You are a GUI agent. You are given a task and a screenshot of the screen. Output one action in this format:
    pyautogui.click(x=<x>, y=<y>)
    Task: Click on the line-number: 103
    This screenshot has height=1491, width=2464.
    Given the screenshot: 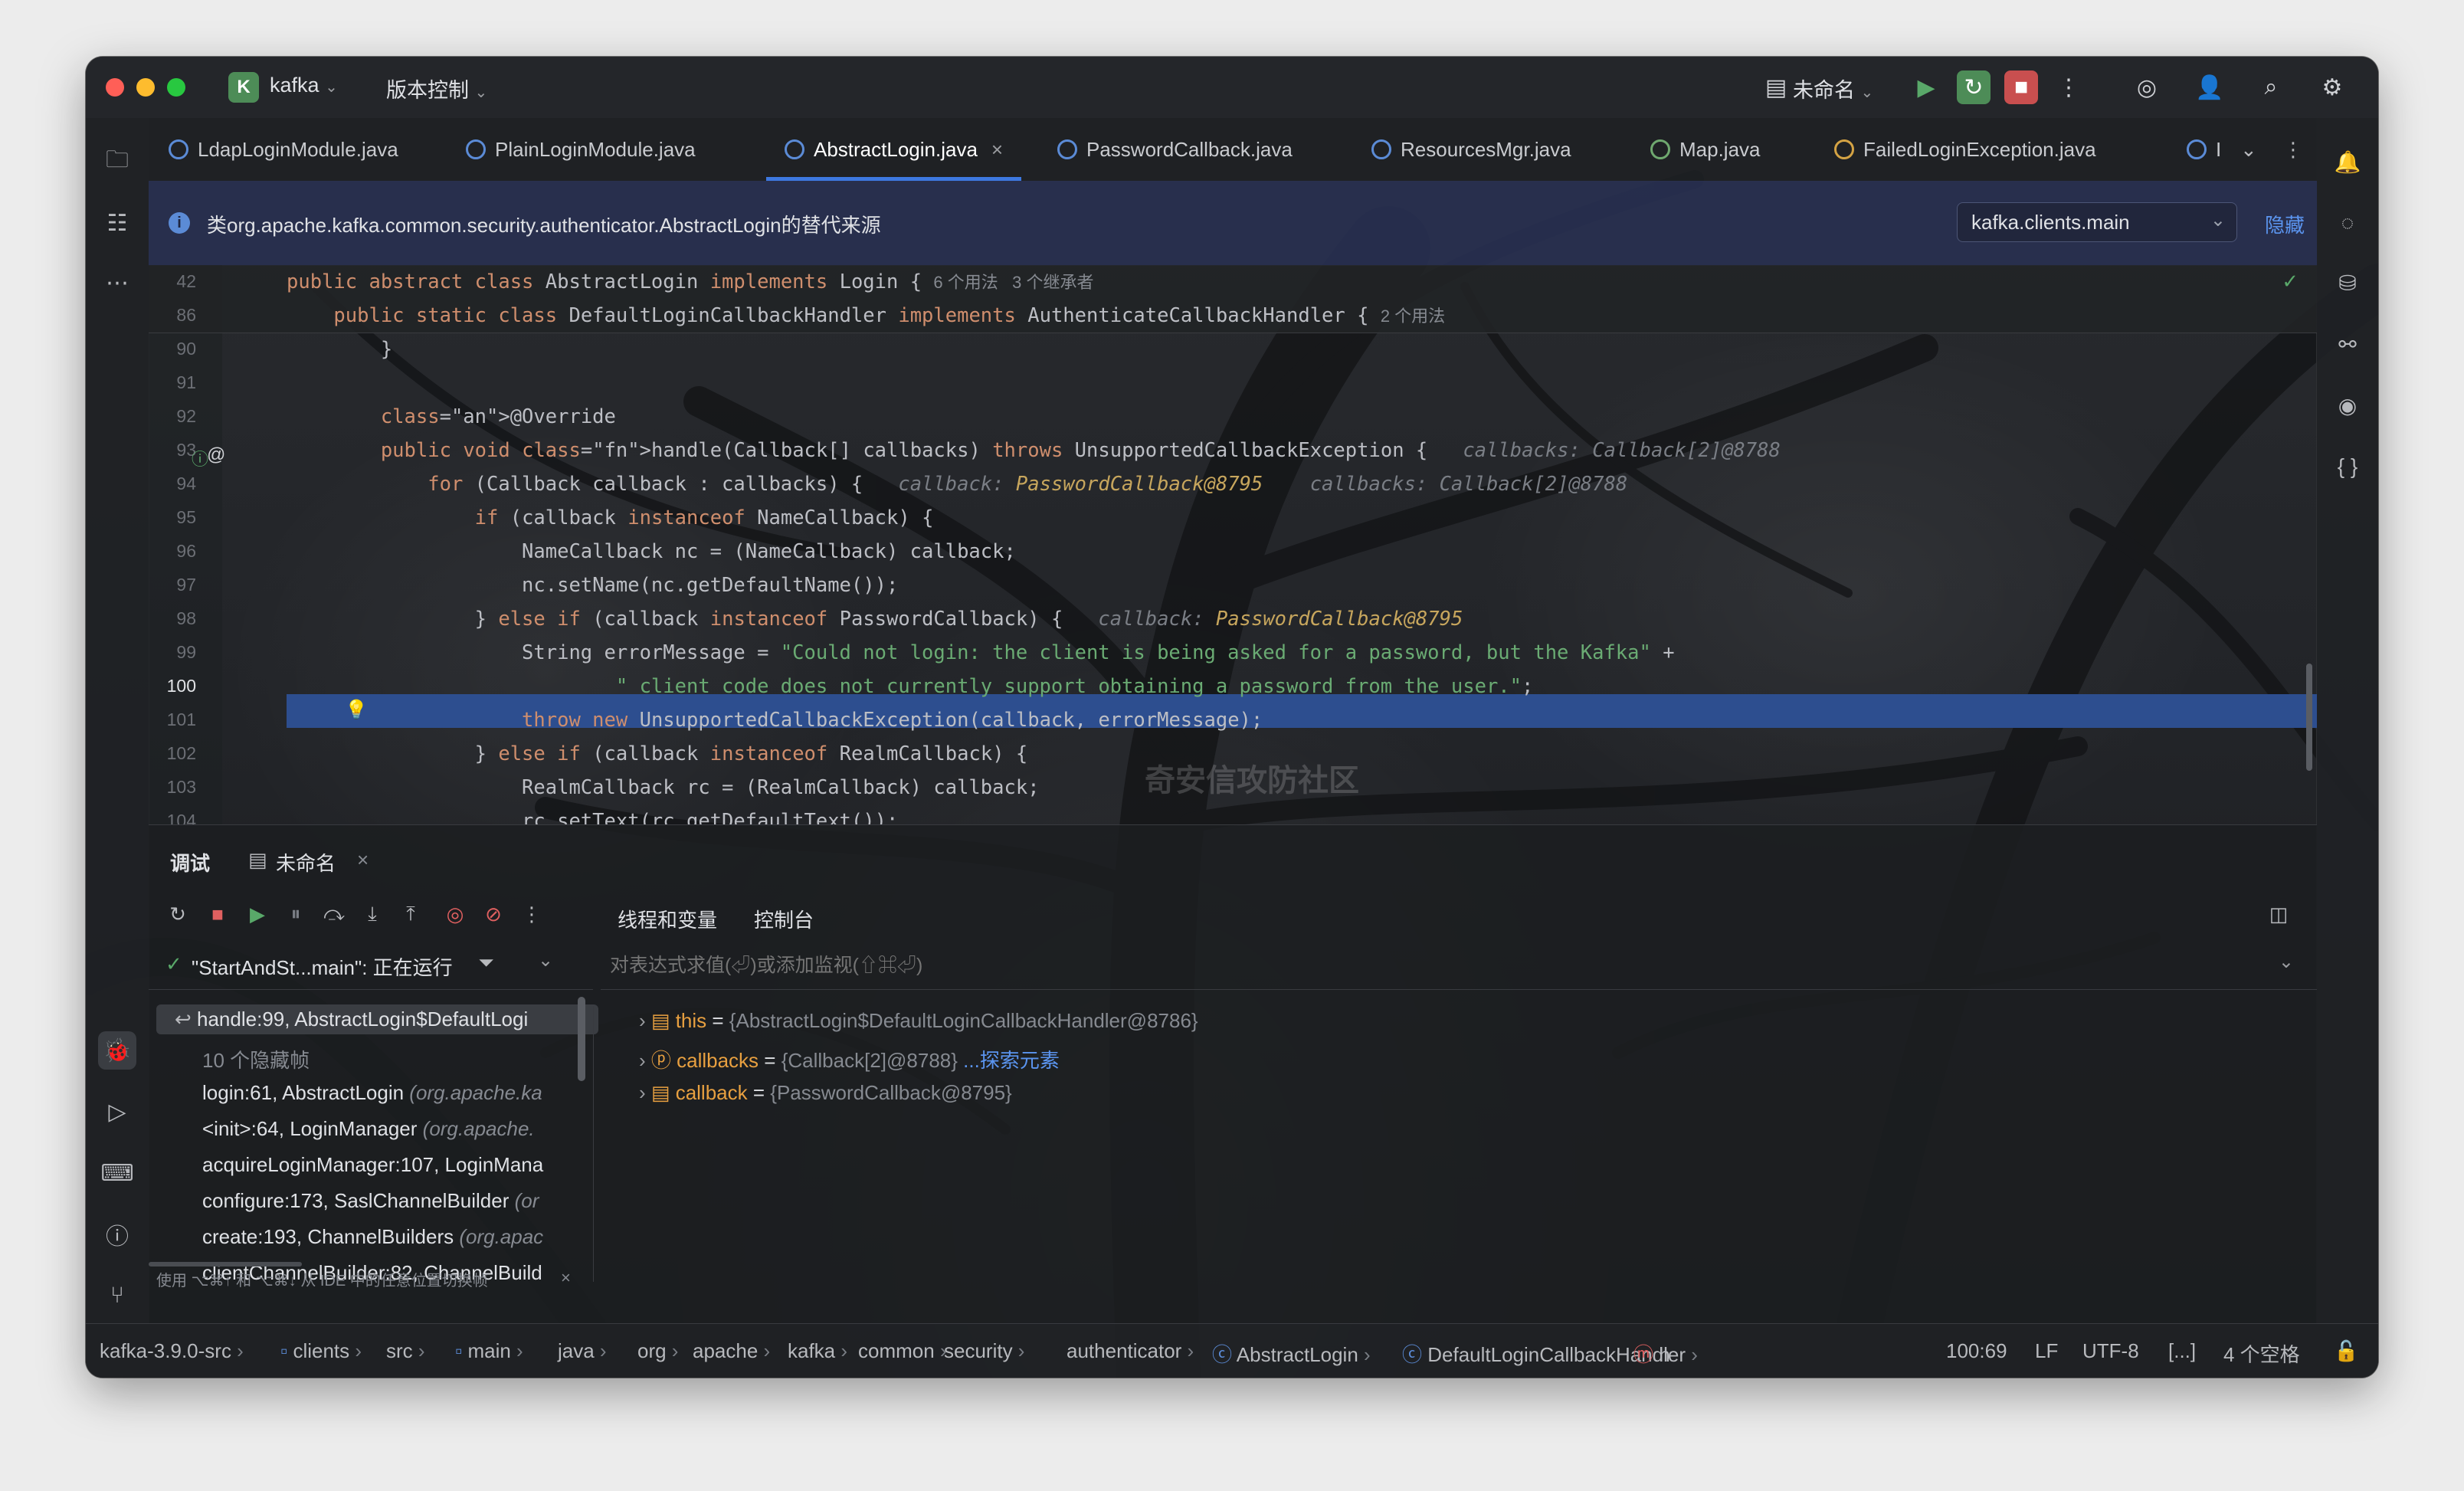 What is the action you would take?
    pyautogui.click(x=172, y=787)
    